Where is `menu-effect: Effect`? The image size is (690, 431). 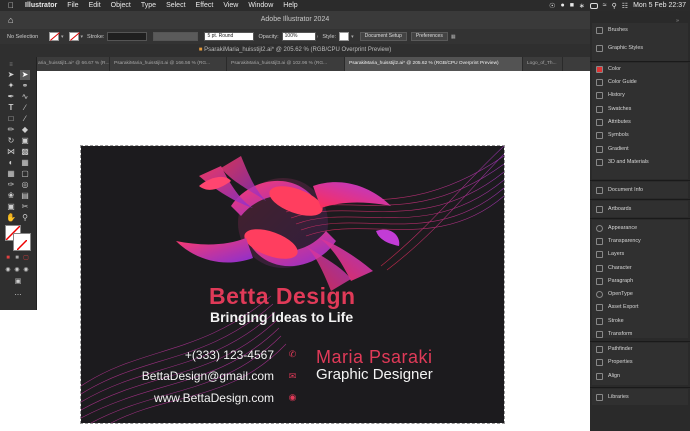 menu-effect: Effect is located at coordinates (205, 5).